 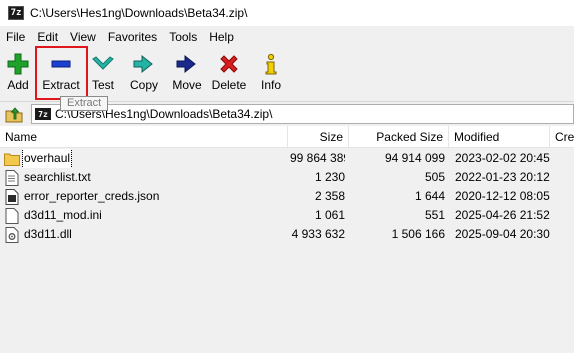 What do you see at coordinates (103, 64) in the screenshot?
I see `checkmark-icon` at bounding box center [103, 64].